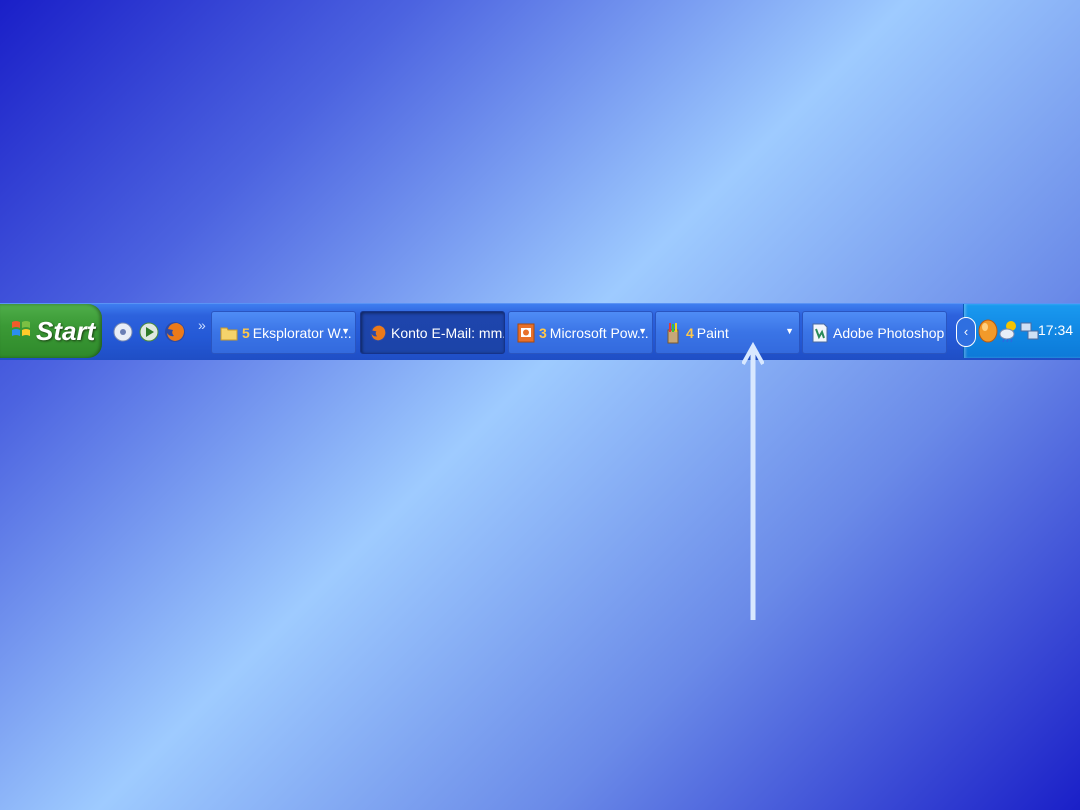  Describe the element at coordinates (149, 332) in the screenshot. I see `media-player-icon` at that location.